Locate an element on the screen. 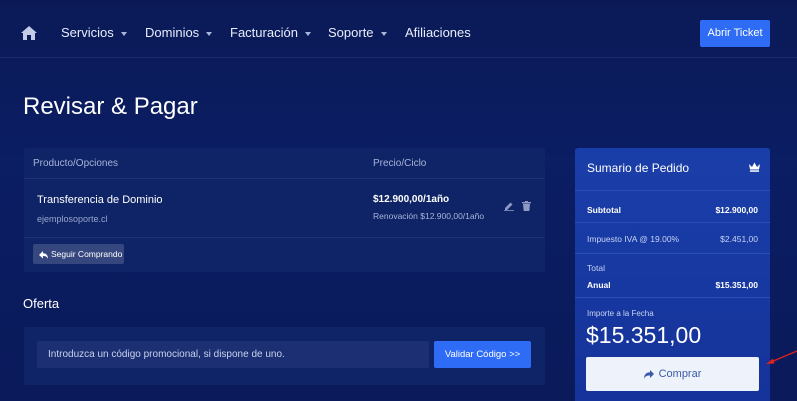 This screenshot has width=797, height=401. annual-label: Anual is located at coordinates (599, 285).